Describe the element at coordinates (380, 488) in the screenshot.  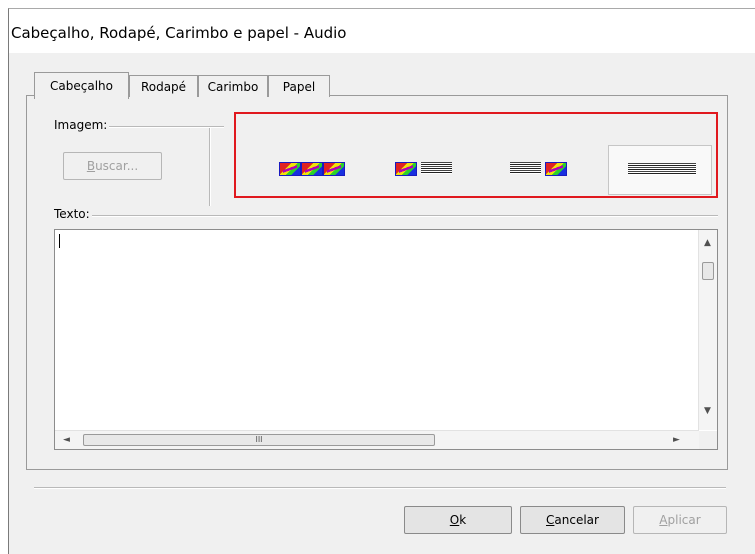
I see `button-separator` at that location.